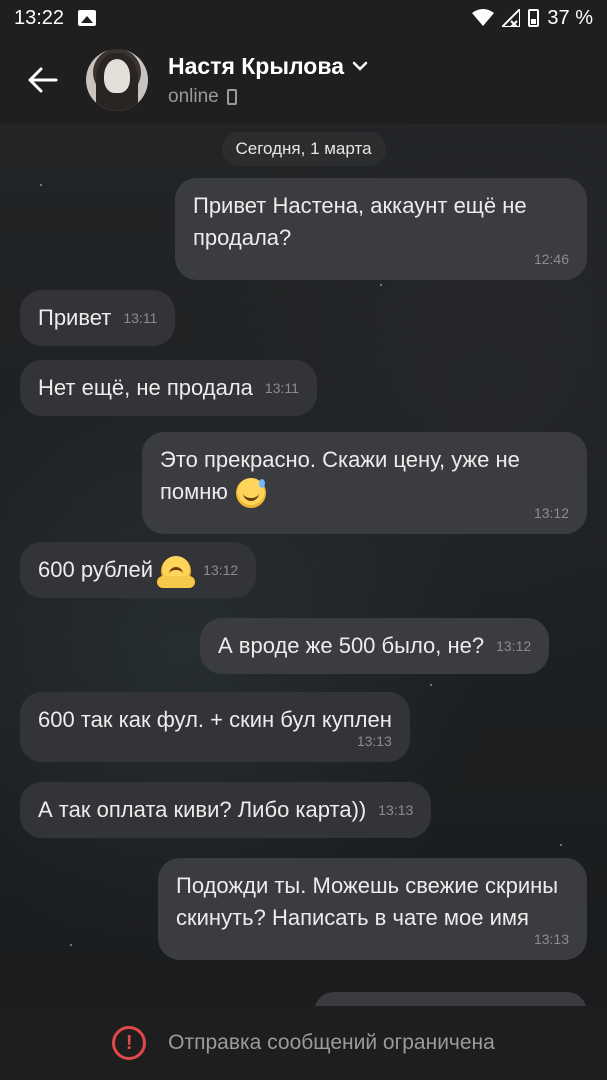  I want to click on battery-icon, so click(534, 18).